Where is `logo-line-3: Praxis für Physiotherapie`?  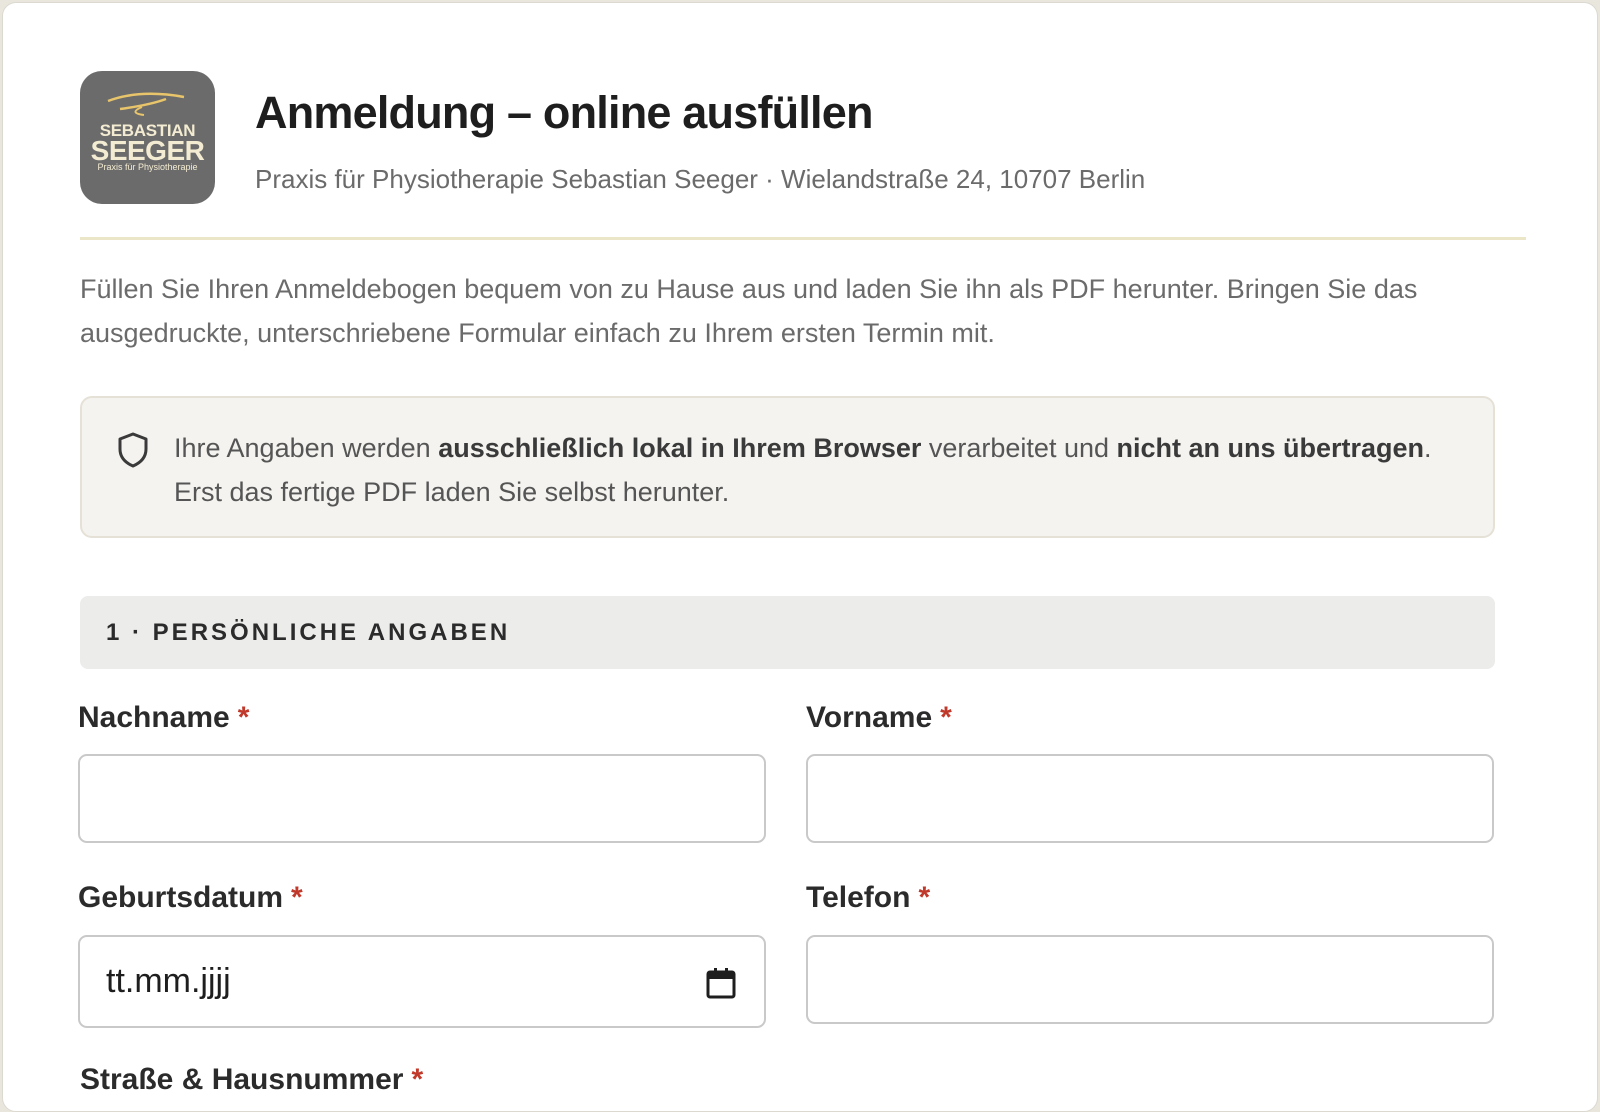
logo-line-3: Praxis für Physiotherapie is located at coordinates (147, 167).